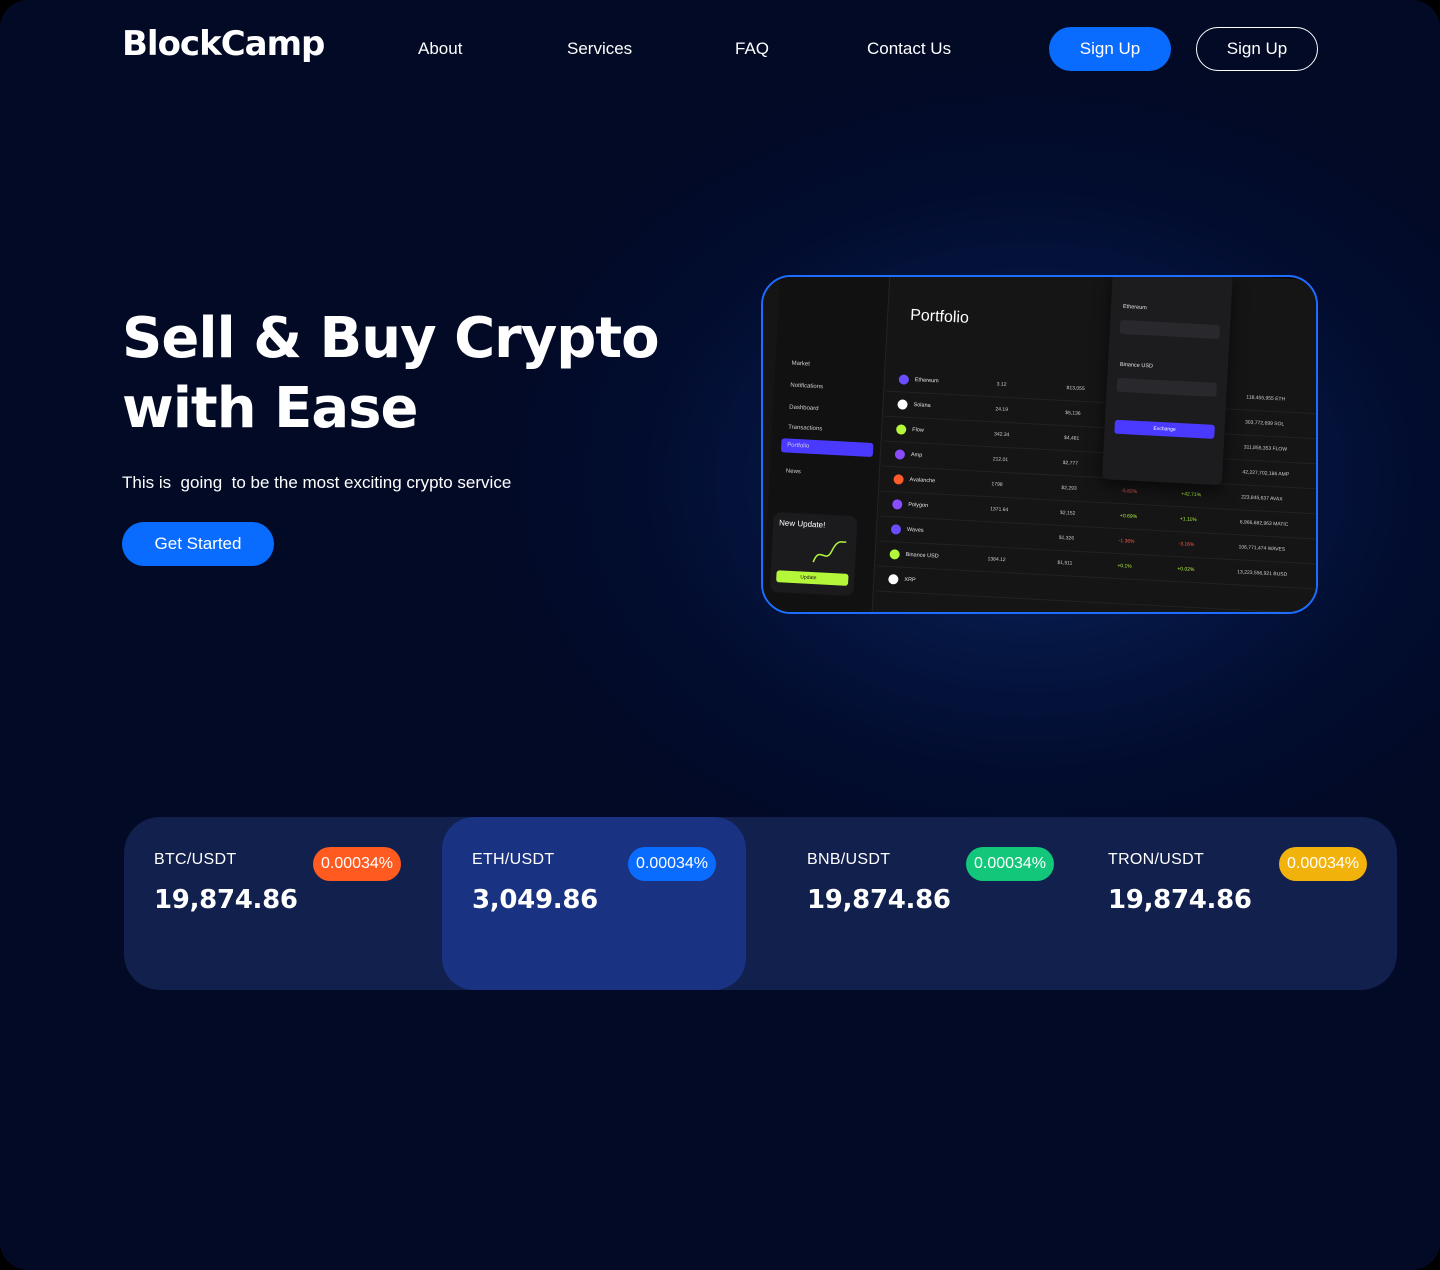  Describe the element at coordinates (402, 374) in the screenshot. I see `hero-title: Sell & Buy Crypto with Ease` at that location.